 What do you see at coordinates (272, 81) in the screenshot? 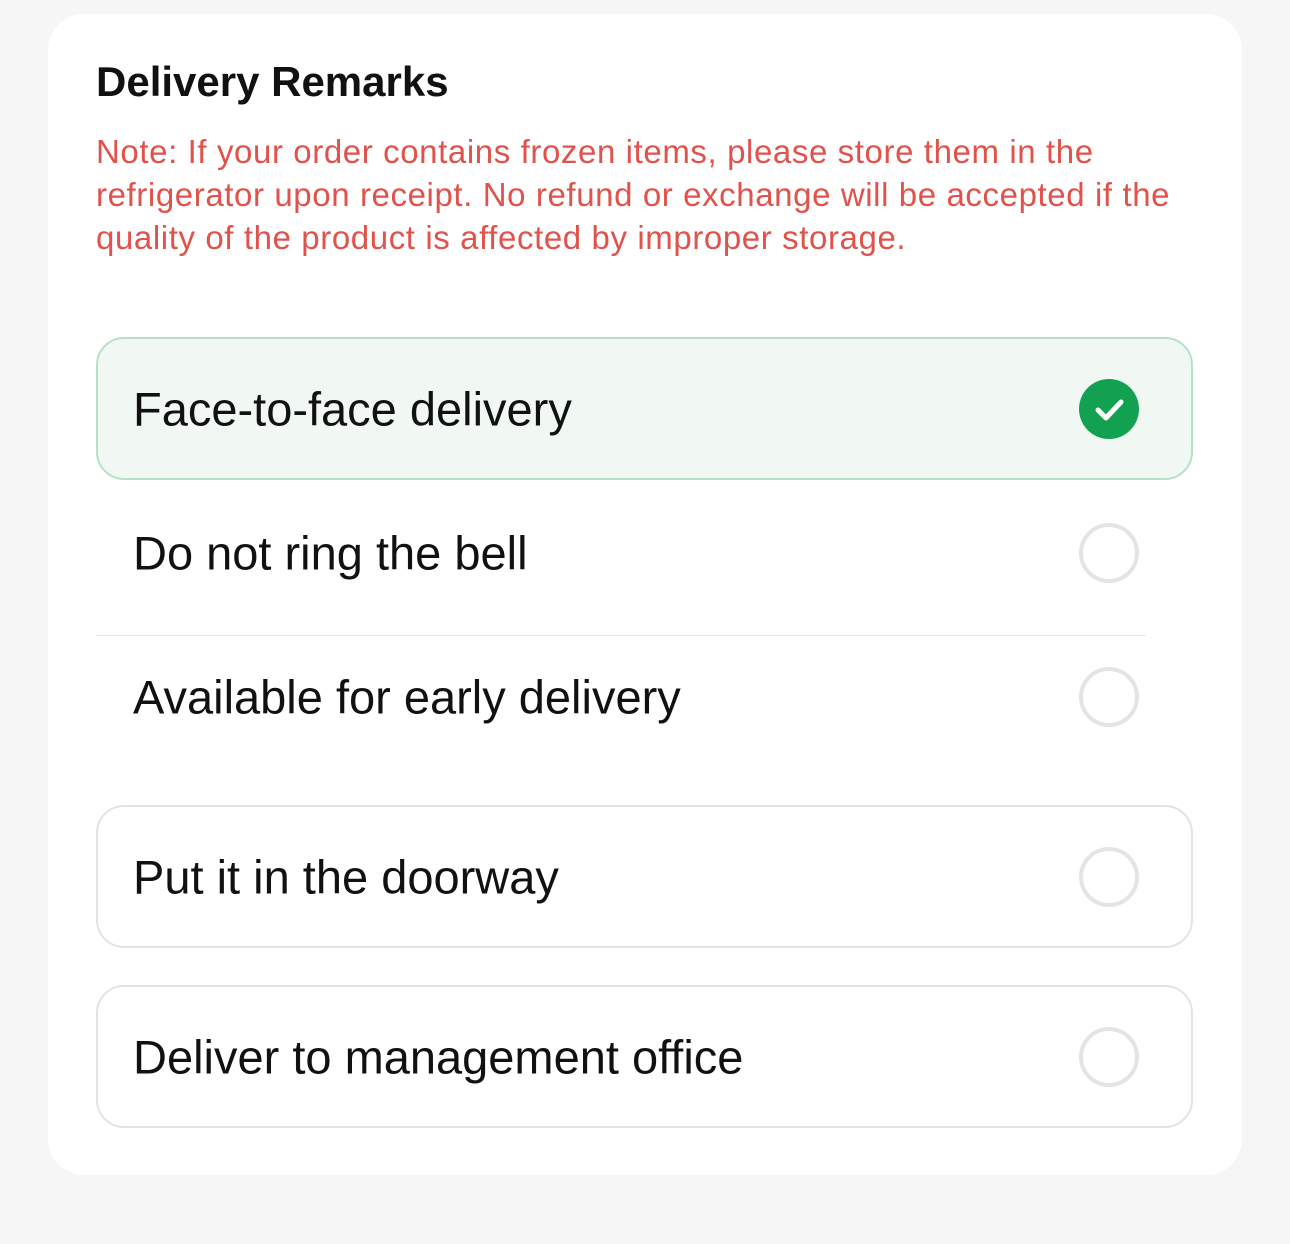
I see `section-title: Delivery Remarks` at bounding box center [272, 81].